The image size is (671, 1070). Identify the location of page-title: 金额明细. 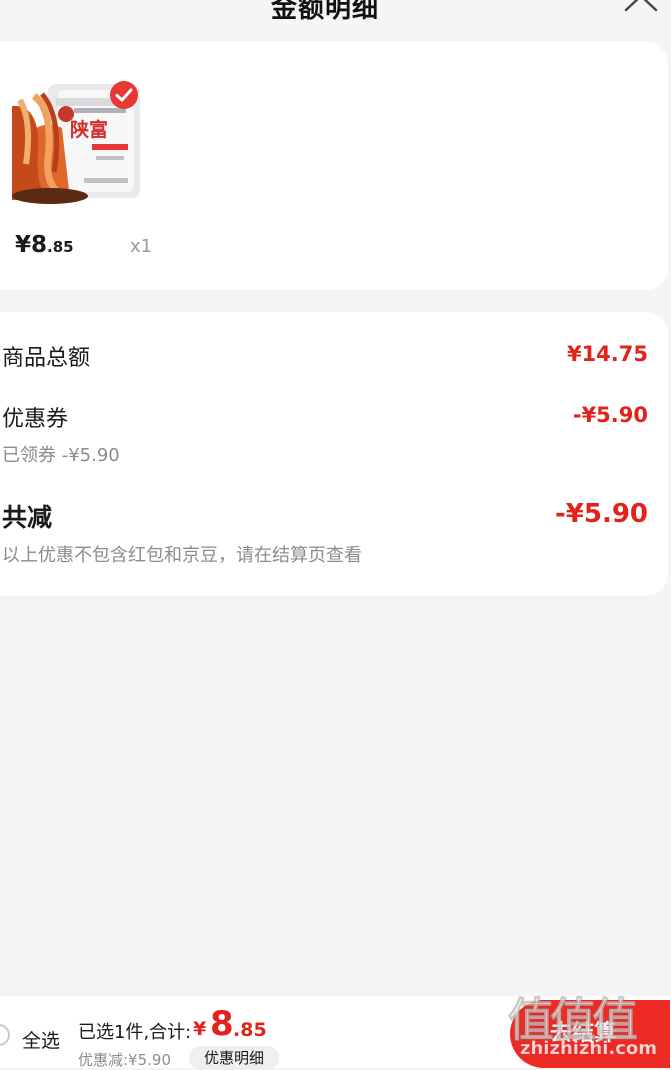
(324, 12).